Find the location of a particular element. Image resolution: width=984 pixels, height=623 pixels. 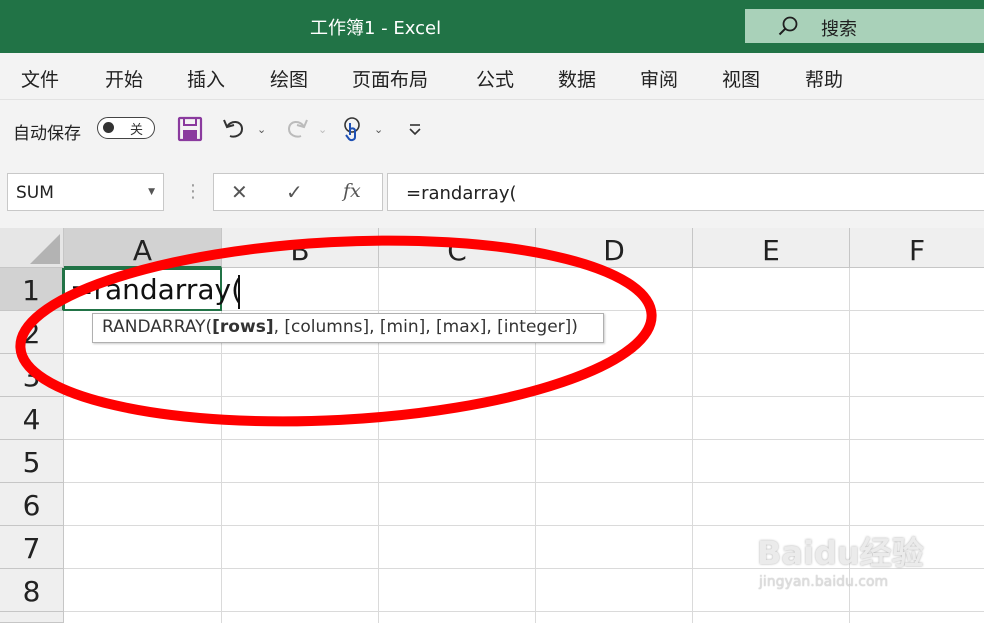

tab-home: 开始 is located at coordinates (124, 78).